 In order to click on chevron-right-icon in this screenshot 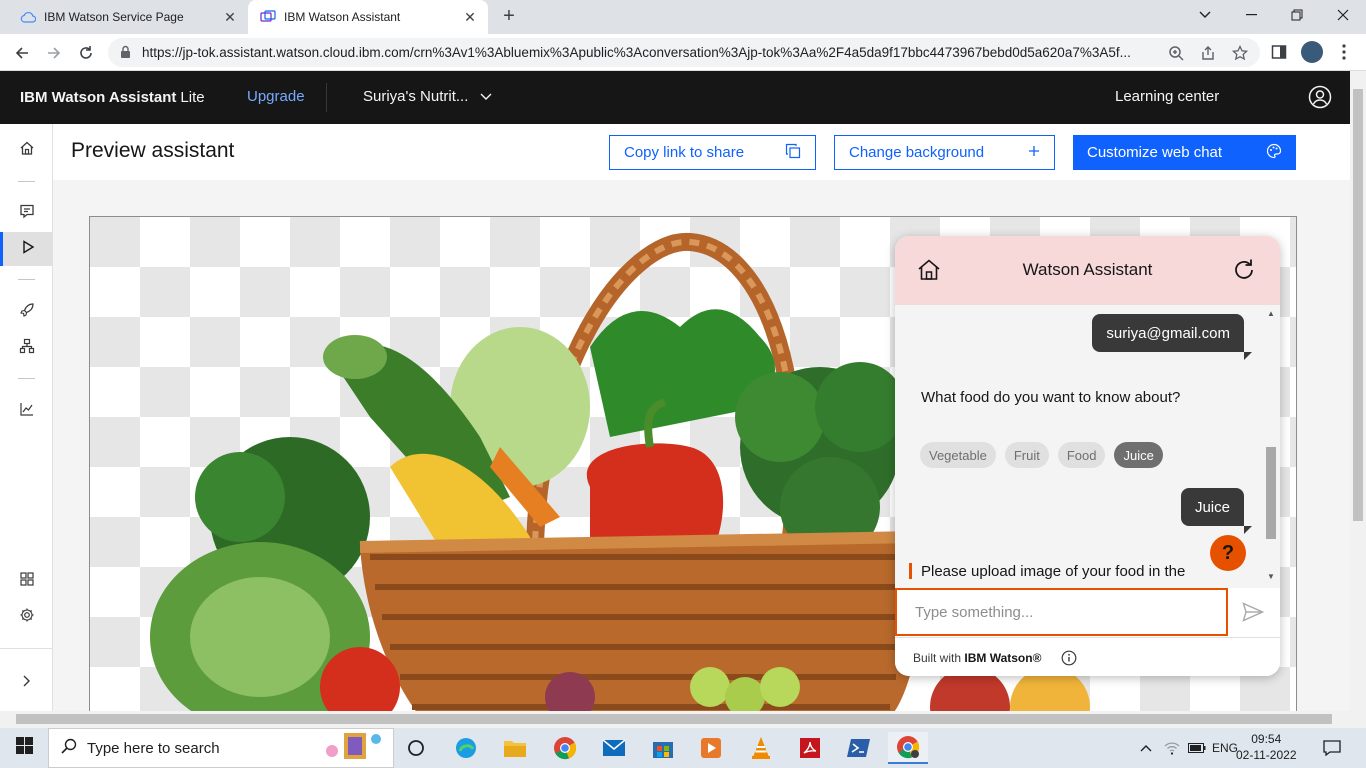, I will do `click(27, 683)`.